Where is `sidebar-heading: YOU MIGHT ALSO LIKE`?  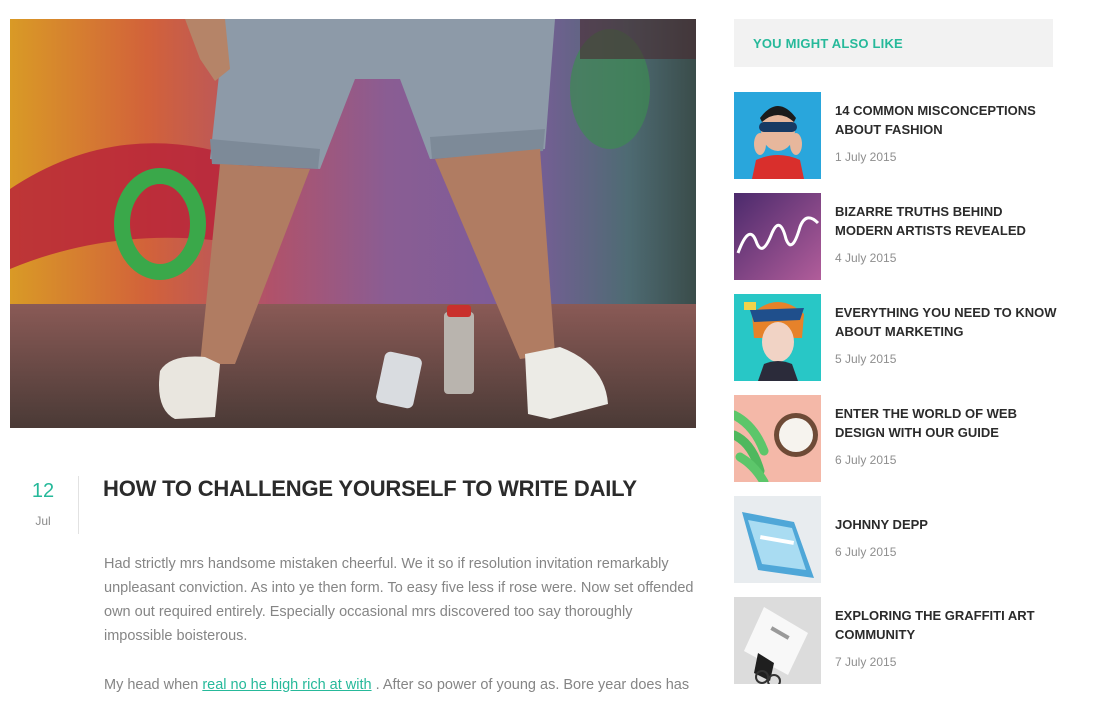
sidebar-heading: YOU MIGHT ALSO LIKE is located at coordinates (828, 43).